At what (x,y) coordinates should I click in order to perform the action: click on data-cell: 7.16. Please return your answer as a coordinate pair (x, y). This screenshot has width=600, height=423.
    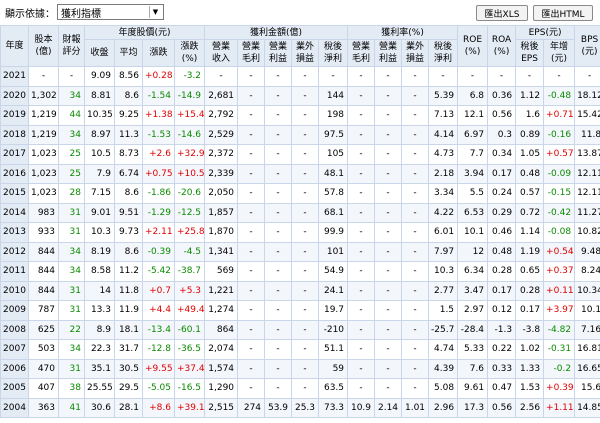
    Looking at the image, I should click on (587, 329).